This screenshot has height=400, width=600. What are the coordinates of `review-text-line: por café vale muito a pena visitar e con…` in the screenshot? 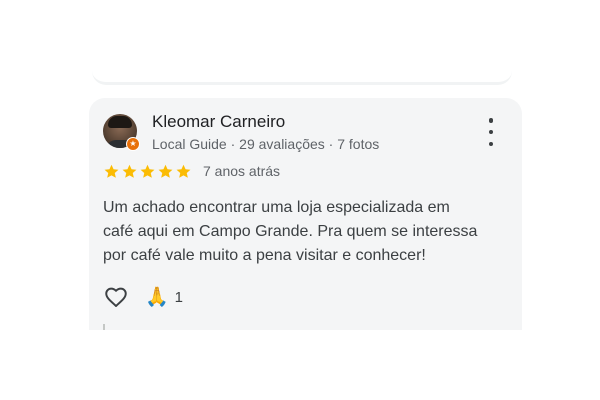 It's located at (264, 255).